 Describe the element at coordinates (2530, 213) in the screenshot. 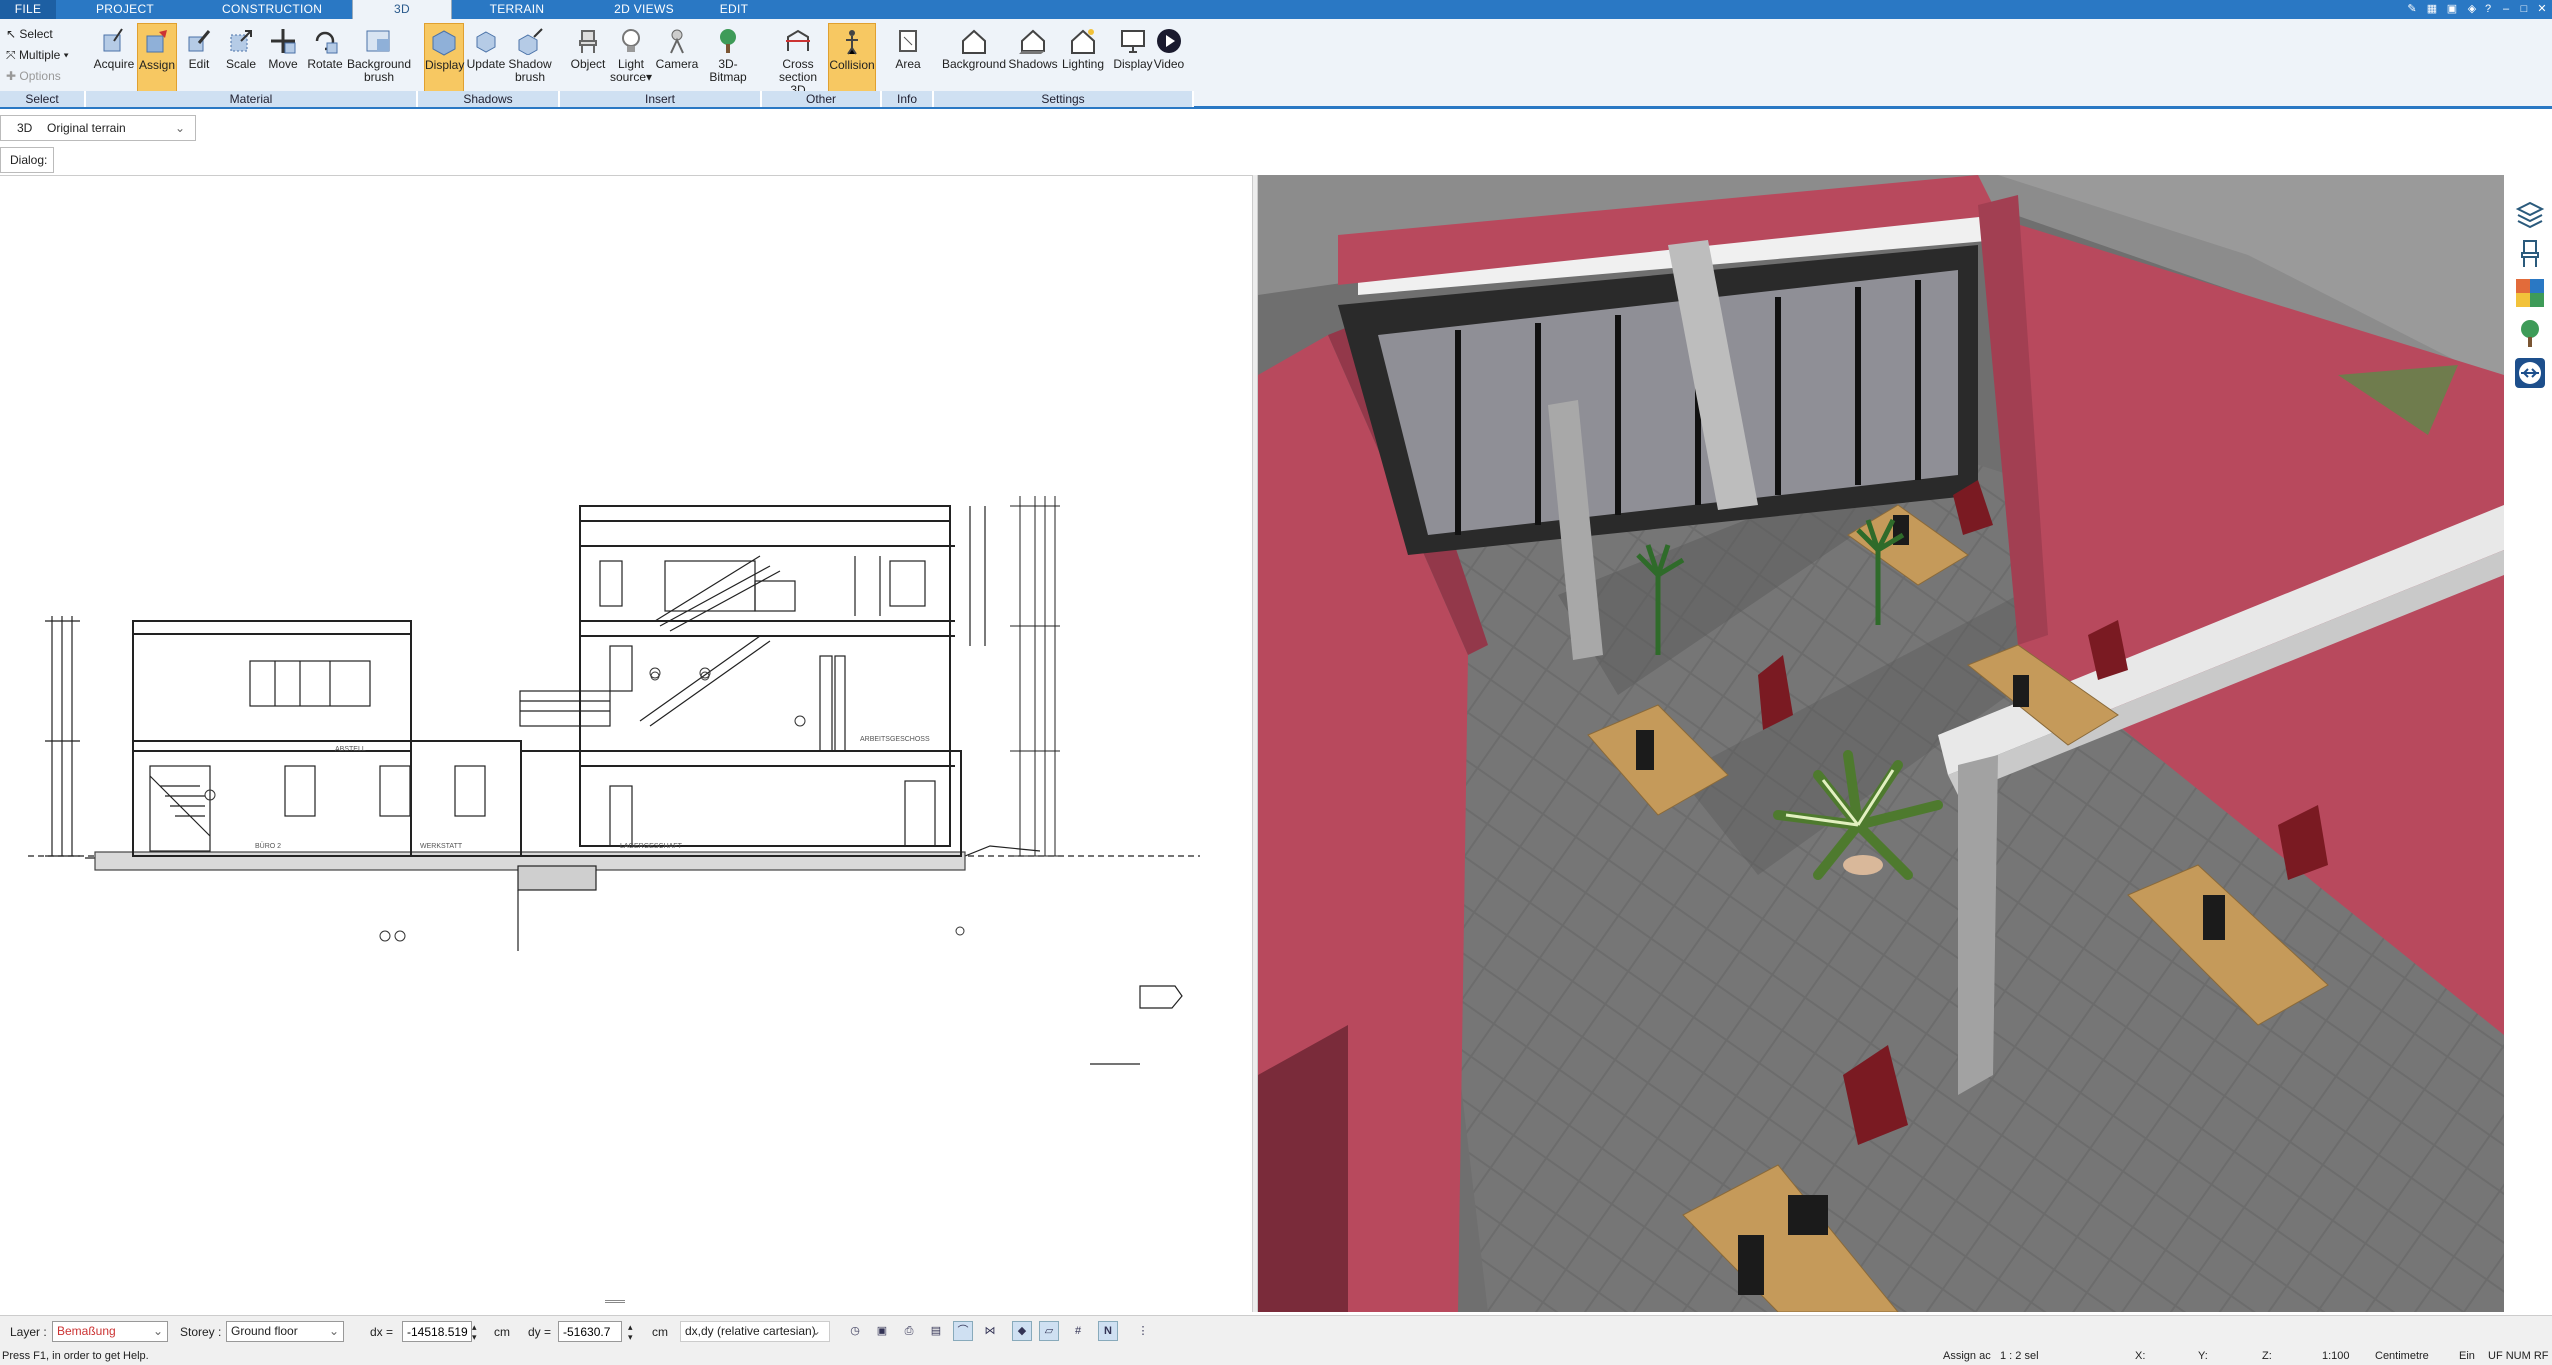

I see `layers-icon` at that location.